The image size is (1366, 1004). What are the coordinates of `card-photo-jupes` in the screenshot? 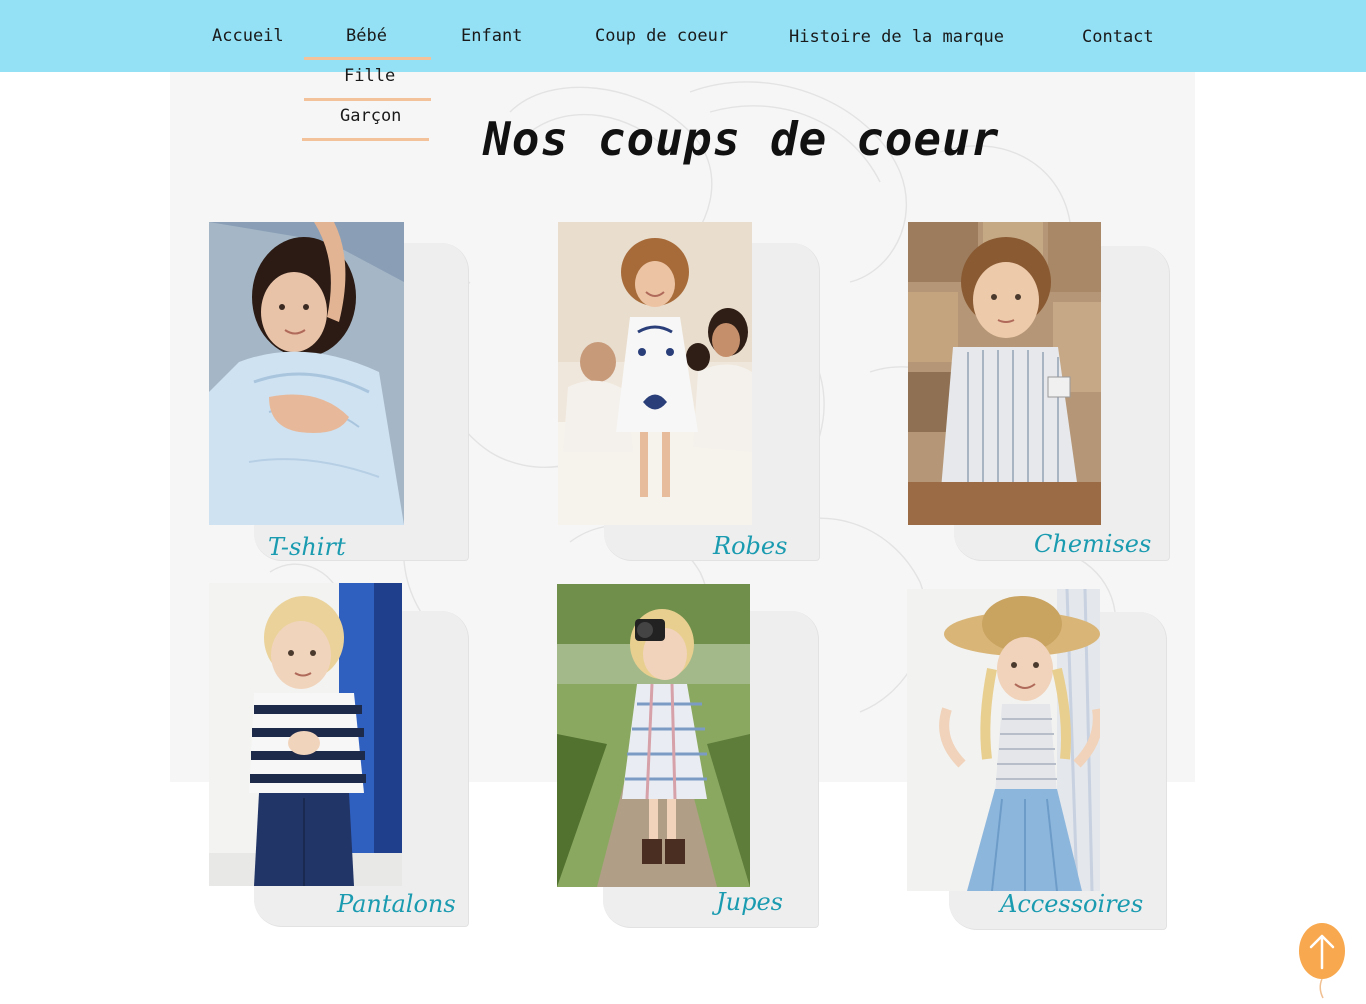 It's located at (653, 735).